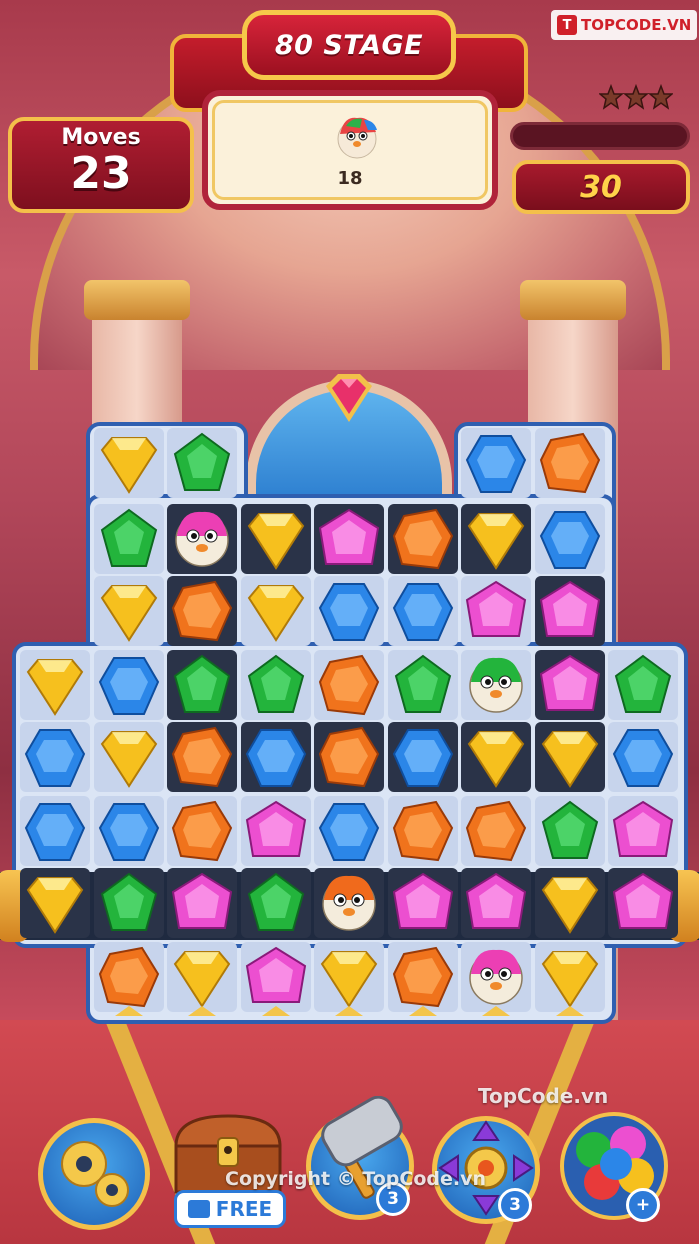 The width and height of the screenshot is (699, 1244). I want to click on brand-logo-text: TOPCODE.VN, so click(636, 25).